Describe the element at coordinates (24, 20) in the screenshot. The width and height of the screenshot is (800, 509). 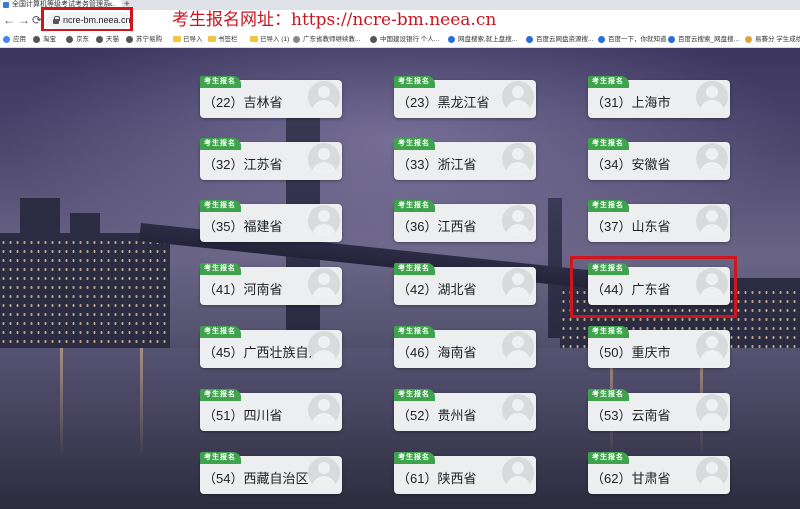
I see `forward-arrow-icon: →` at that location.